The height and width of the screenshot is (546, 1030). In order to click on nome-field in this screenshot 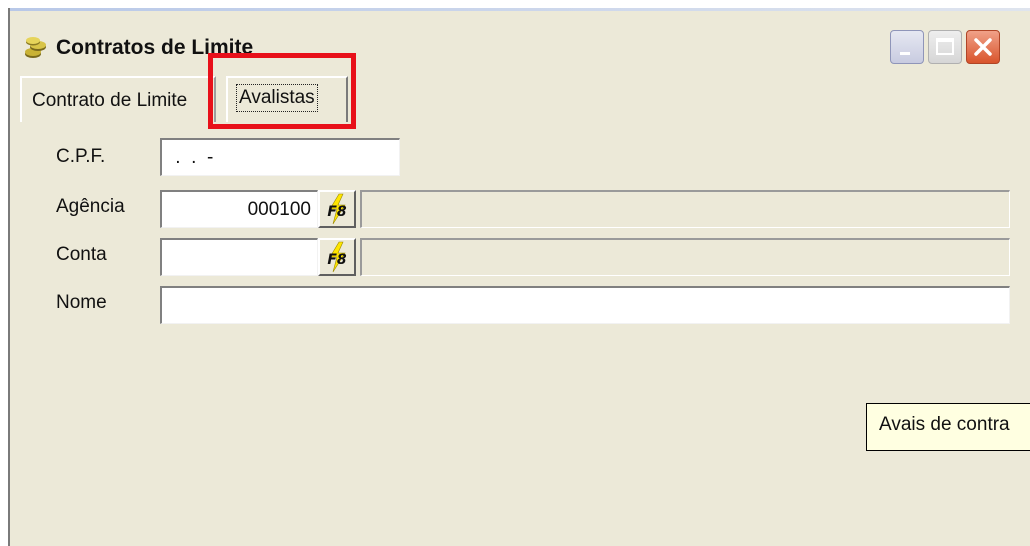, I will do `click(585, 305)`.